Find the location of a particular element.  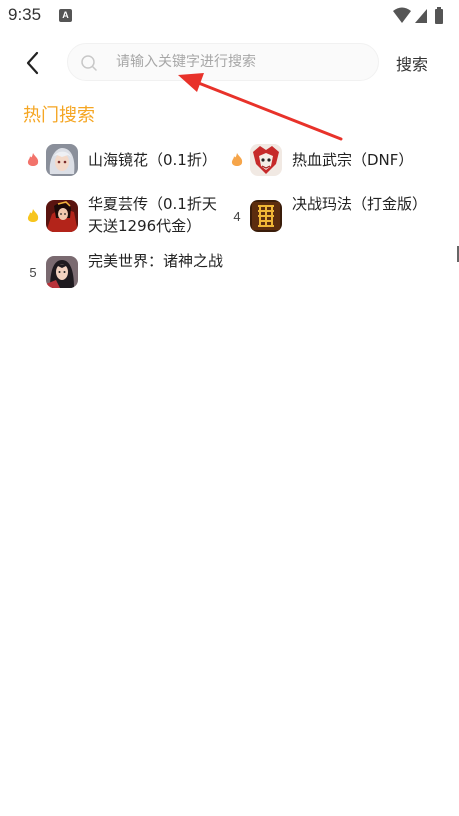

hot-search-item: 4 决战玛法（打金版） is located at coordinates (338, 215).